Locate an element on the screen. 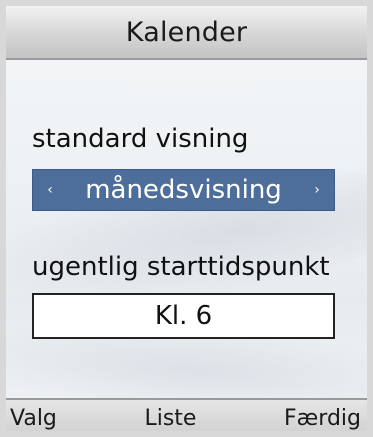 Image resolution: width=373 pixels, height=437 pixels. default-view-label: standard visning is located at coordinates (140, 139).